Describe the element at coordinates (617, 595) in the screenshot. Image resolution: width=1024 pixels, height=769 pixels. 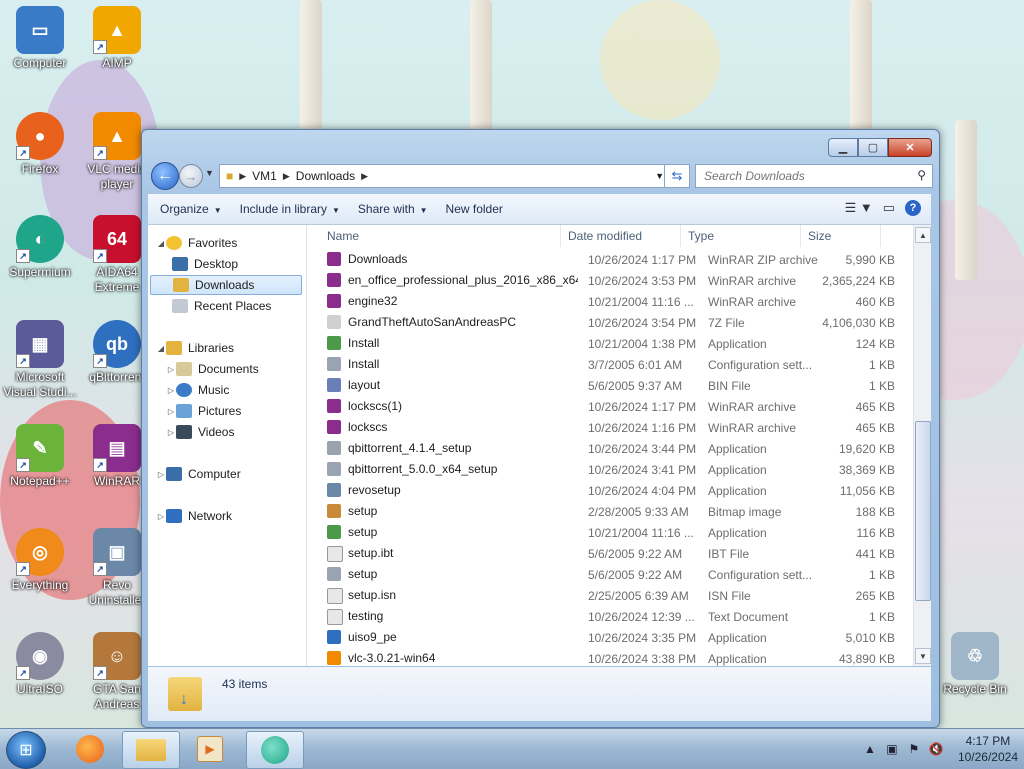
I see `file-row: setup.isn 2/25/2005 6:39 AM ISN File 265 KB` at that location.